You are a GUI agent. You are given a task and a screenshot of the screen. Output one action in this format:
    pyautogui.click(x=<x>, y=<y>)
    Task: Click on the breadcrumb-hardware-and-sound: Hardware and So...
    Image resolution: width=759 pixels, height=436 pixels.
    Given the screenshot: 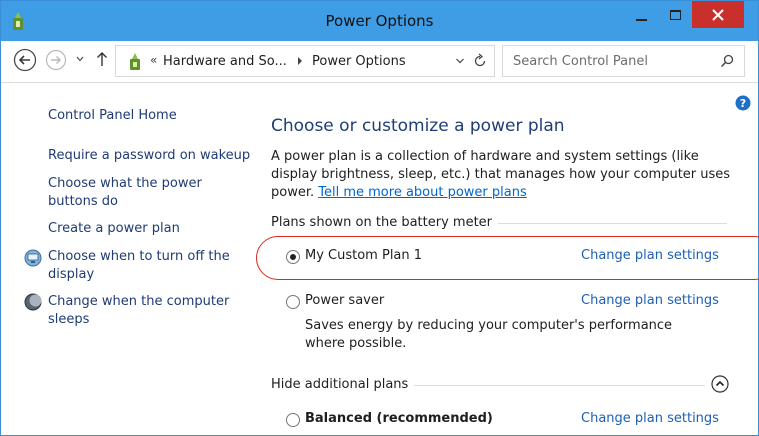 What is the action you would take?
    pyautogui.click(x=225, y=61)
    